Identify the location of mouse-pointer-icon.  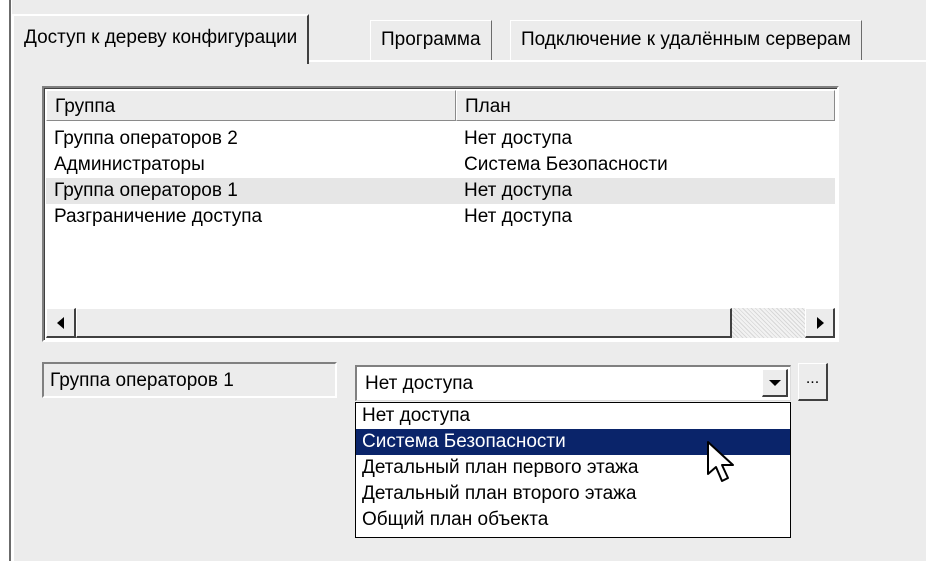
(720, 461).